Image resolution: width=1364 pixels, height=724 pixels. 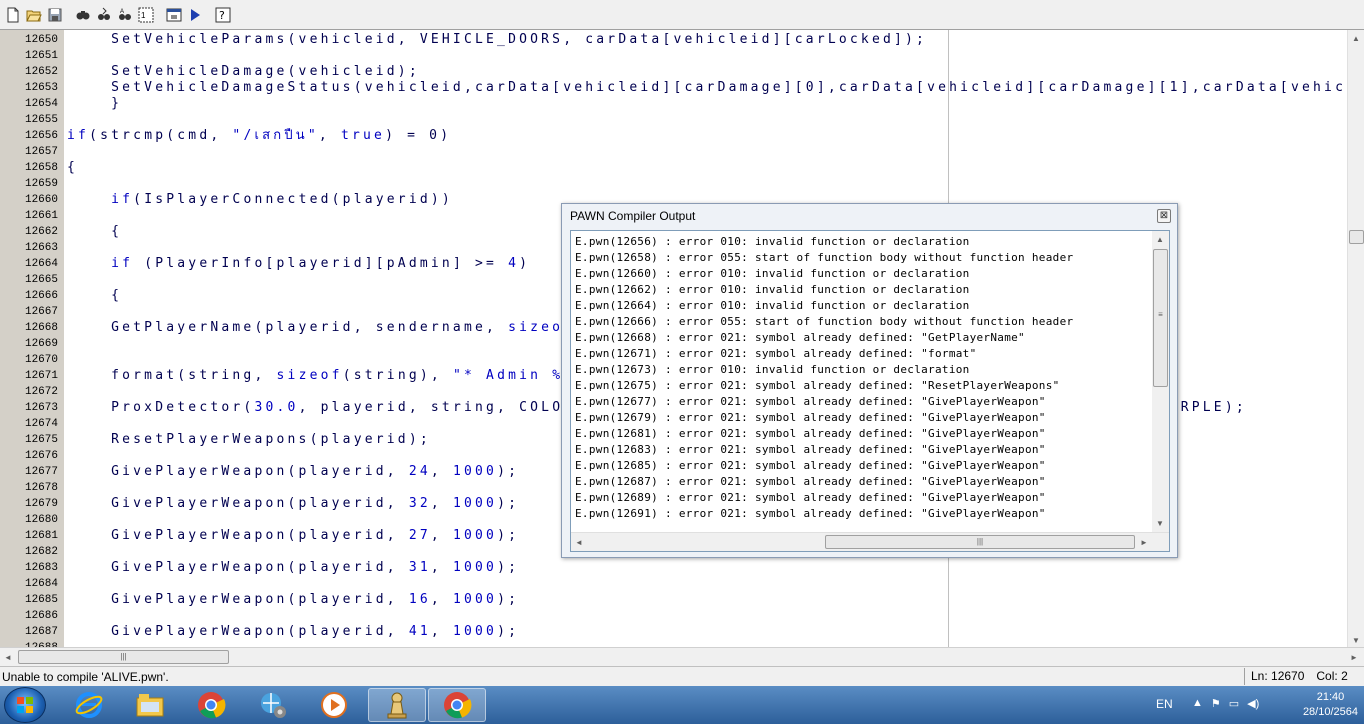 I want to click on code-token: 27, so click(x=419, y=535).